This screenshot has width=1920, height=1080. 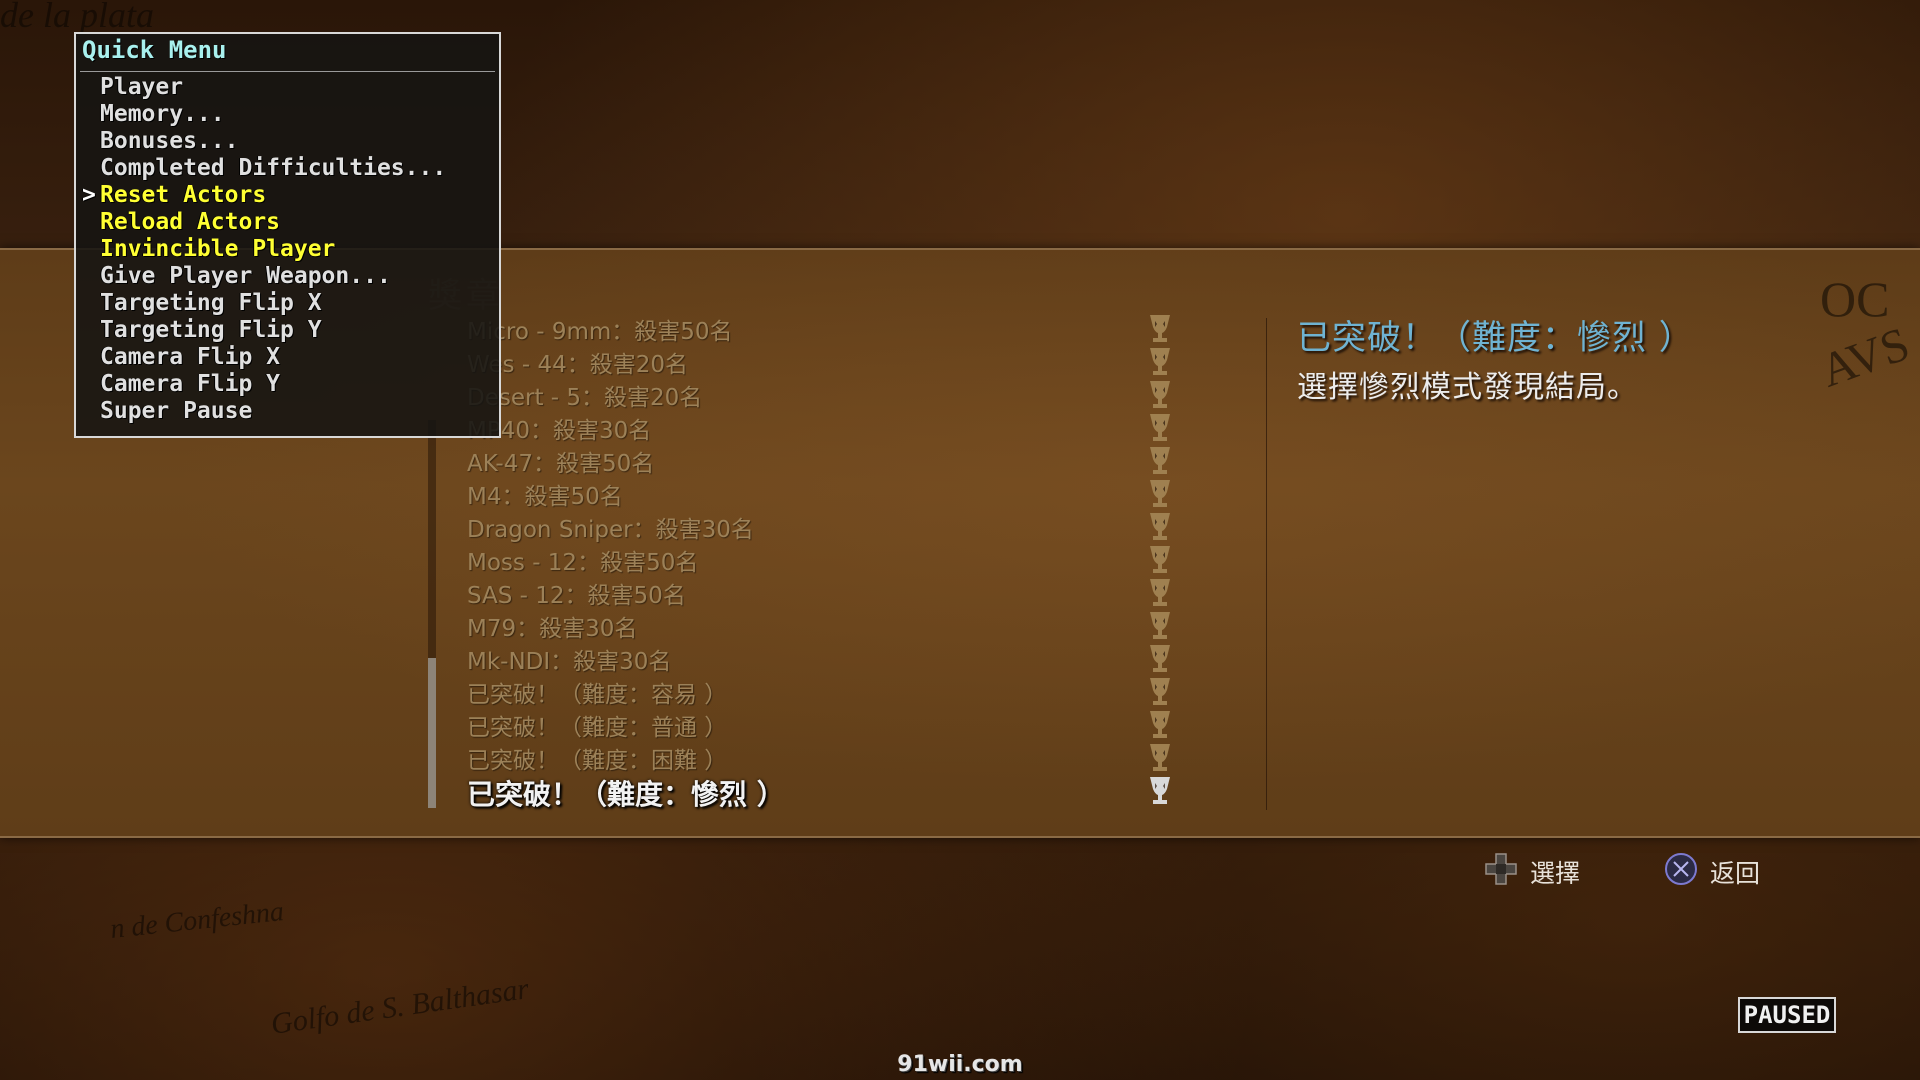 I want to click on medal-item: 已突破！（難度：容易 ）, so click(x=626, y=695).